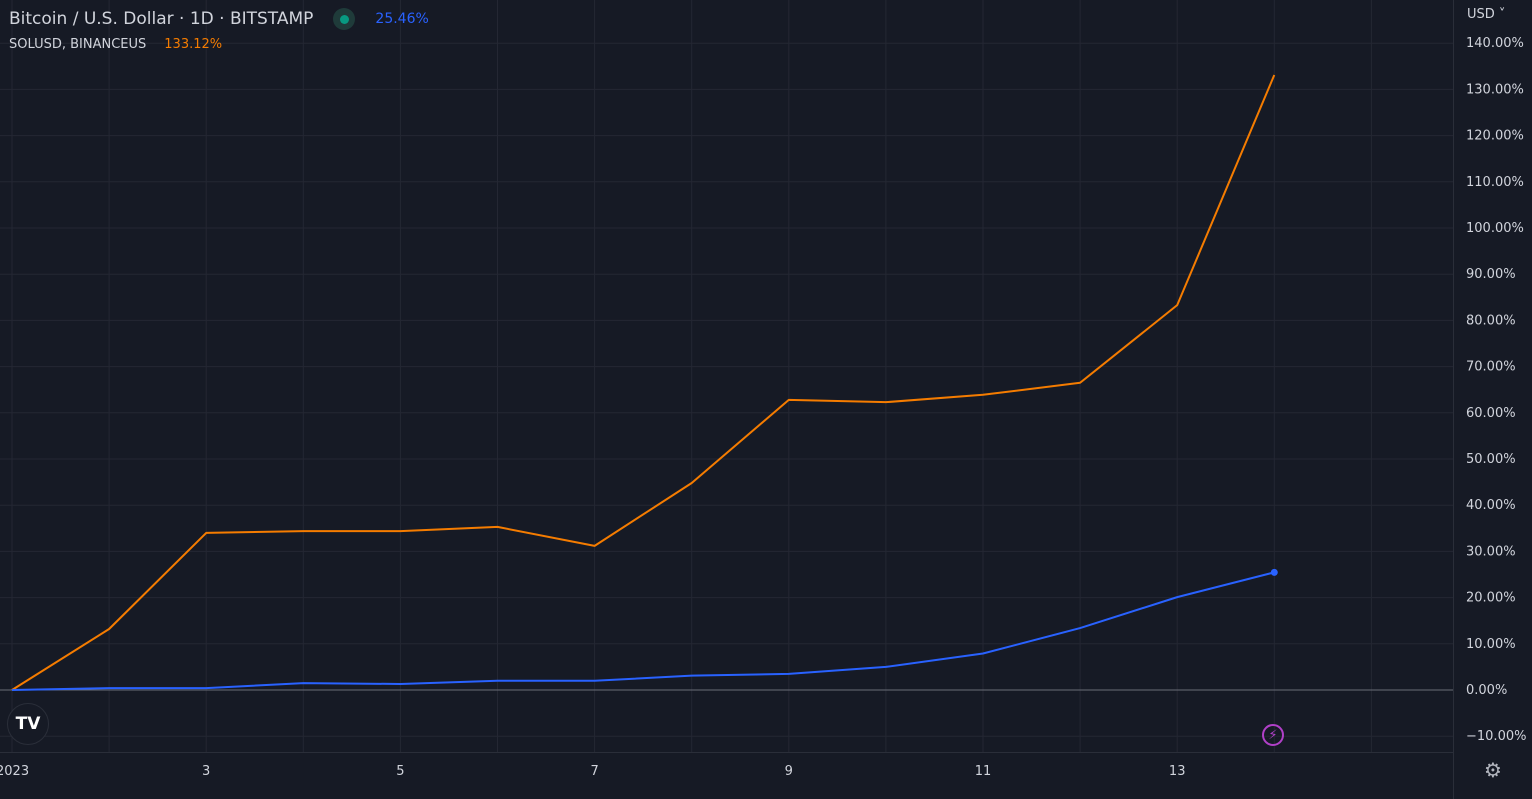 This screenshot has height=799, width=1532. What do you see at coordinates (594, 771) in the screenshot?
I see `x-tick-label: 7` at bounding box center [594, 771].